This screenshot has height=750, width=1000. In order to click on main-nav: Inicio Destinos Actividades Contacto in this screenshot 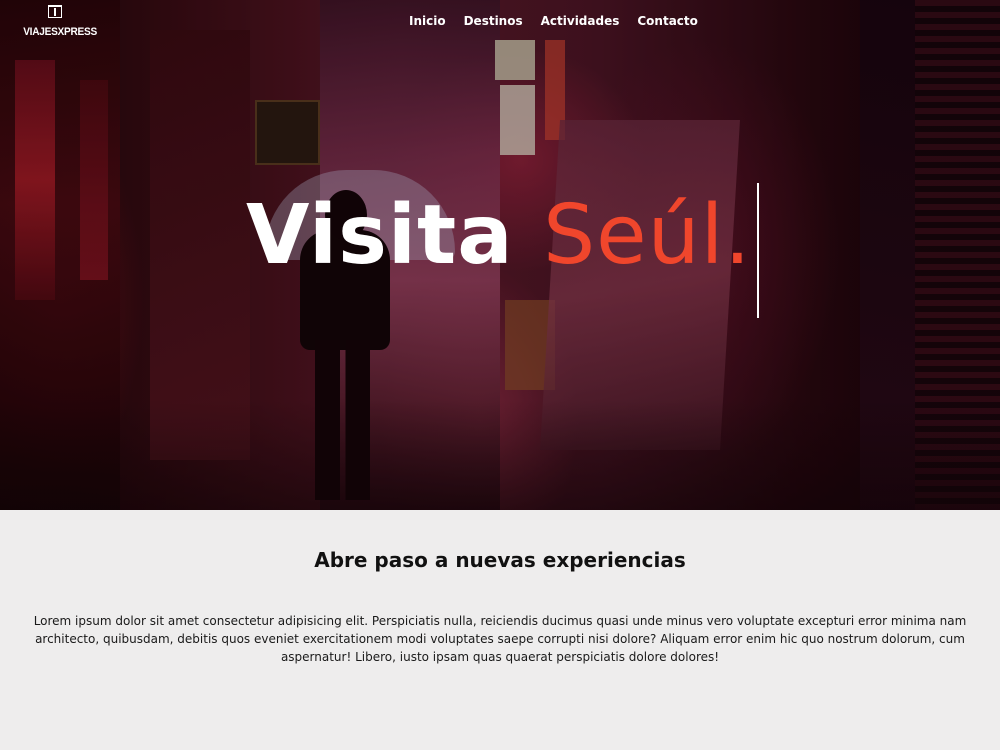, I will do `click(562, 21)`.